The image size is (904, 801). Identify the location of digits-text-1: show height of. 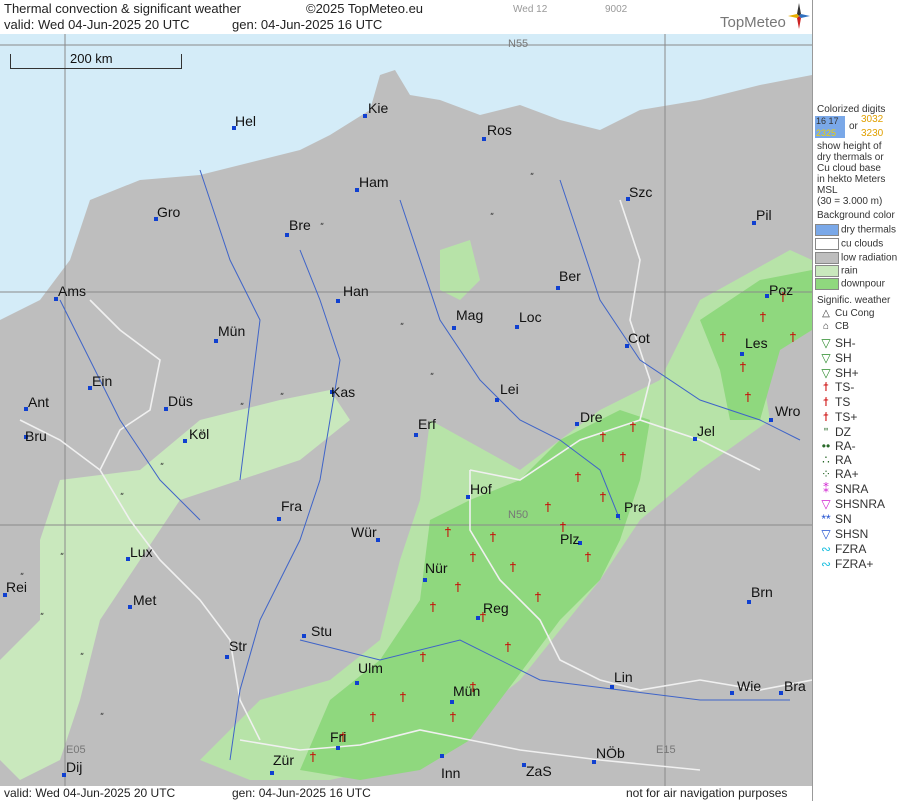
(849, 146).